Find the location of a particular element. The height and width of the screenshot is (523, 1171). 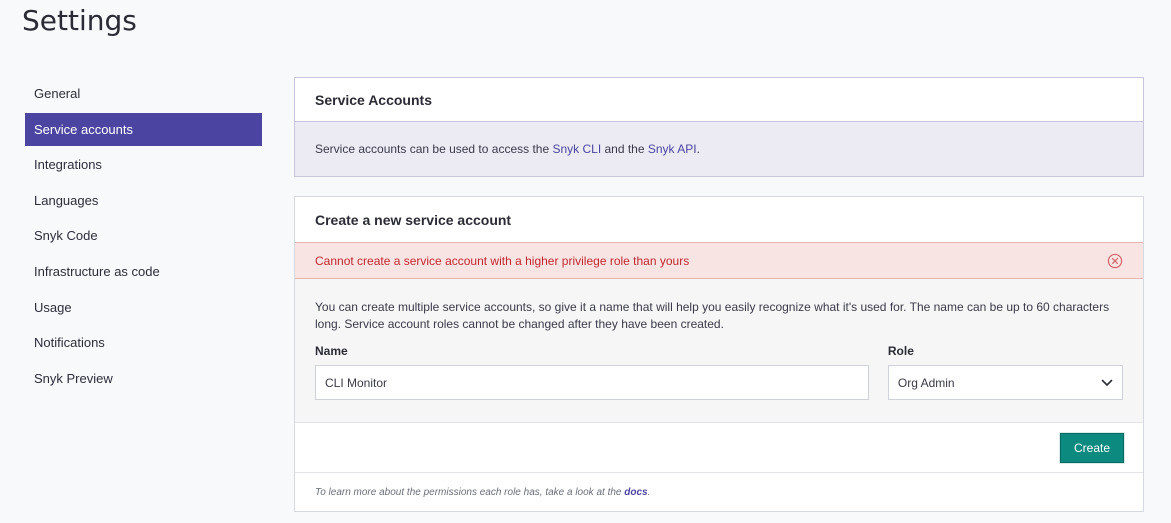

name-field-group: Name CLI Monitor is located at coordinates (592, 372).